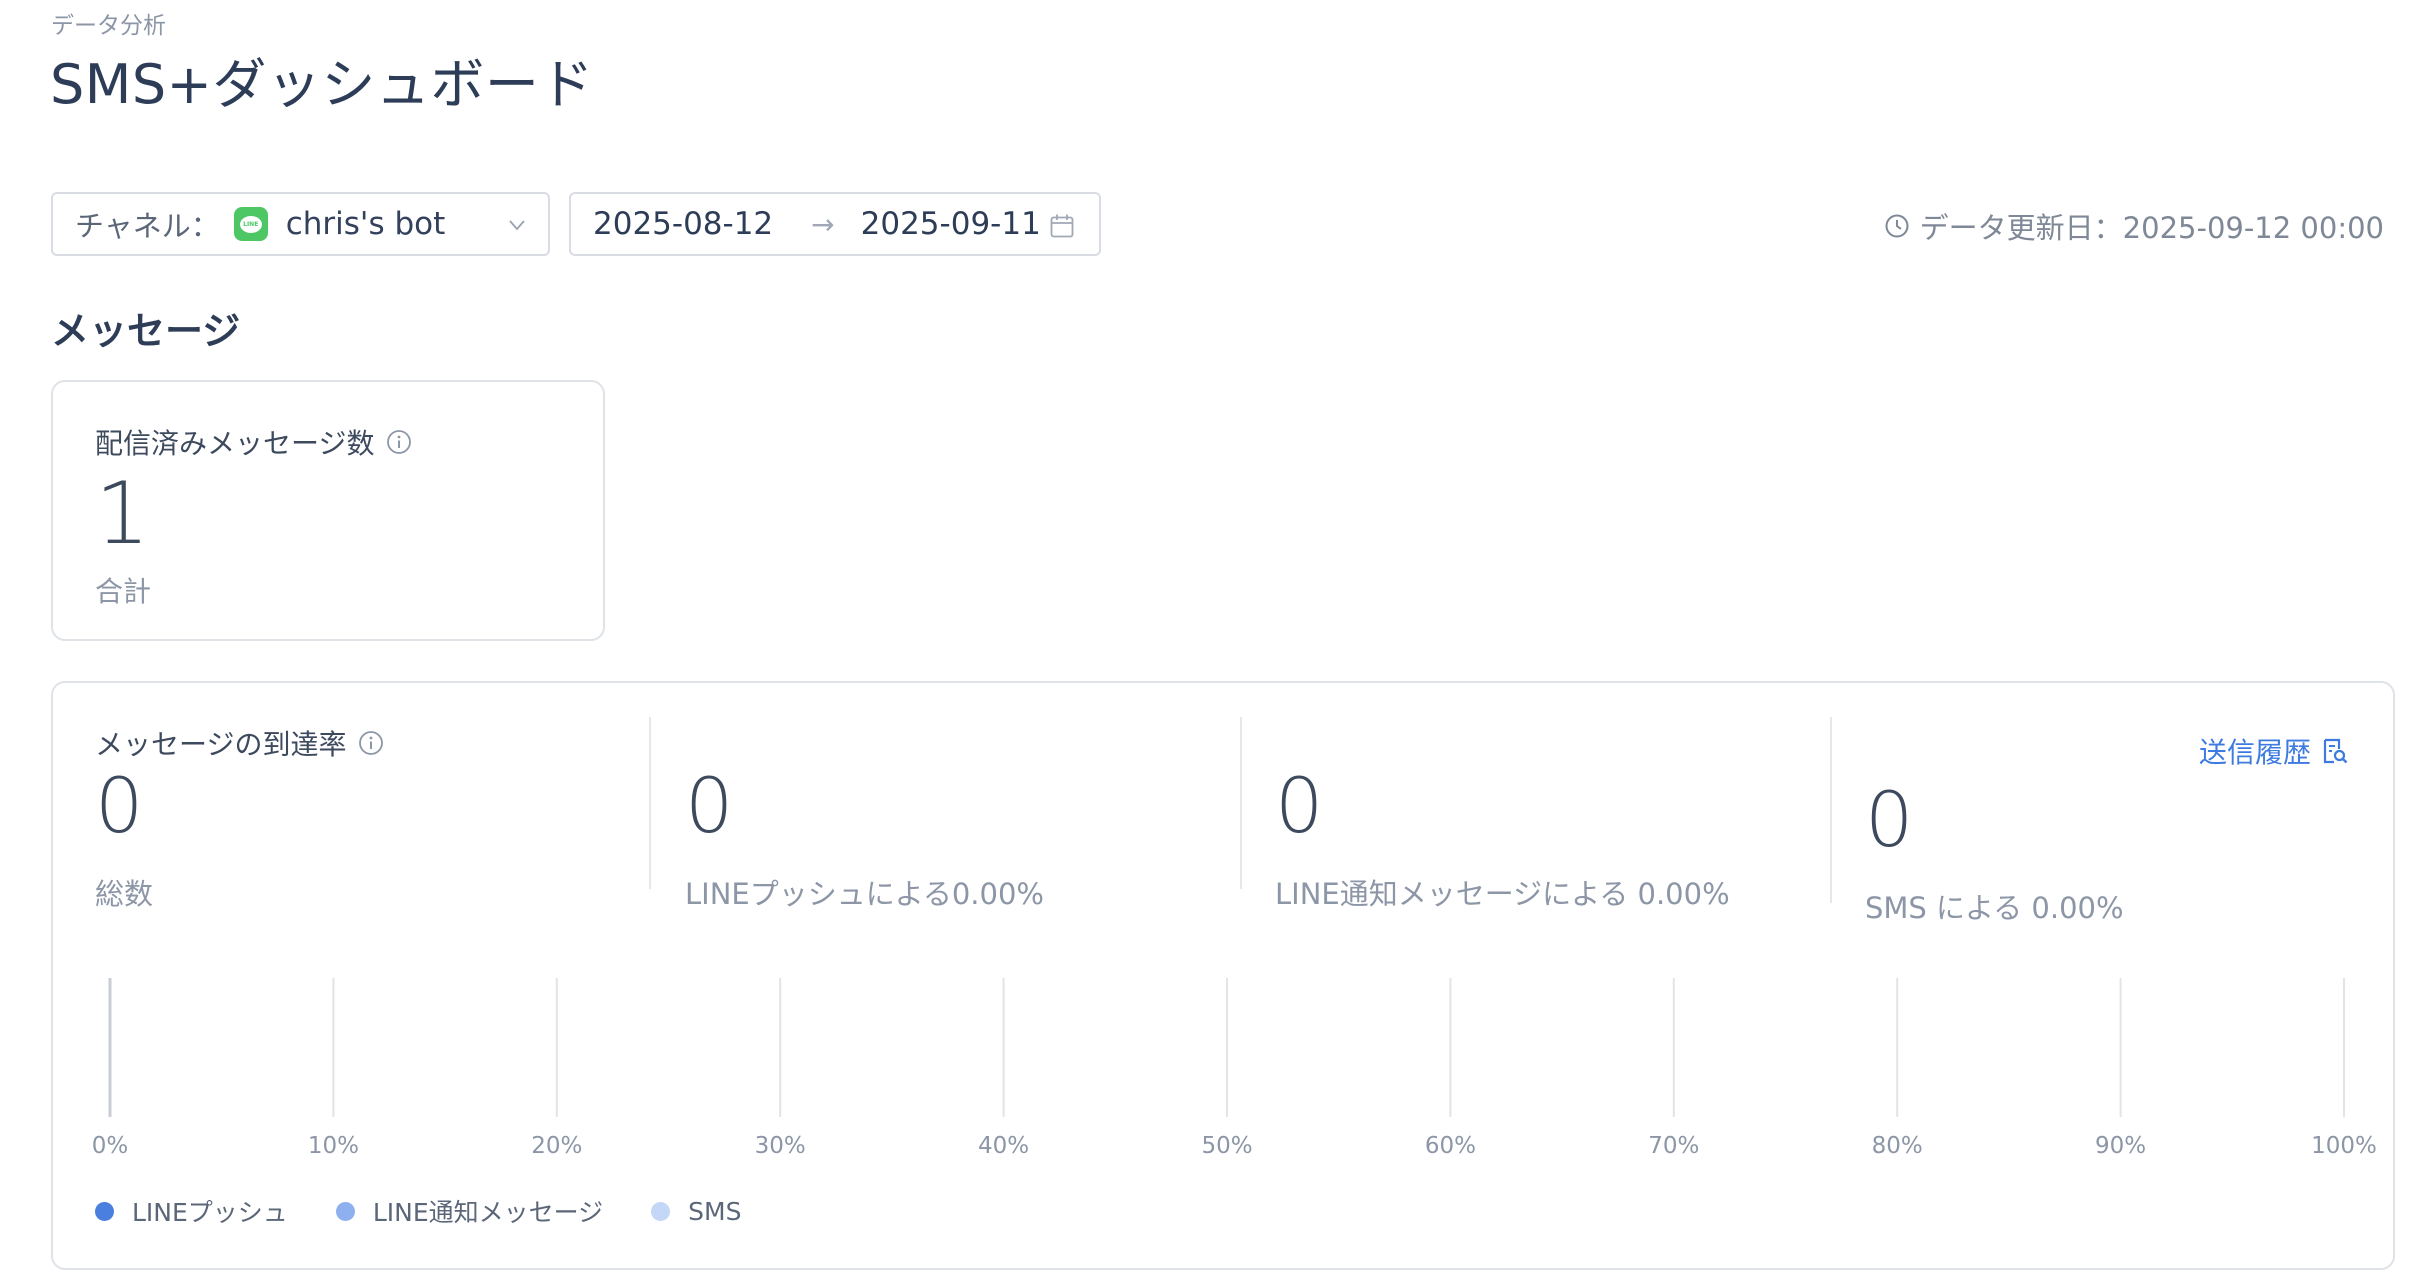  I want to click on channel-label: チャネル：, so click(147, 226).